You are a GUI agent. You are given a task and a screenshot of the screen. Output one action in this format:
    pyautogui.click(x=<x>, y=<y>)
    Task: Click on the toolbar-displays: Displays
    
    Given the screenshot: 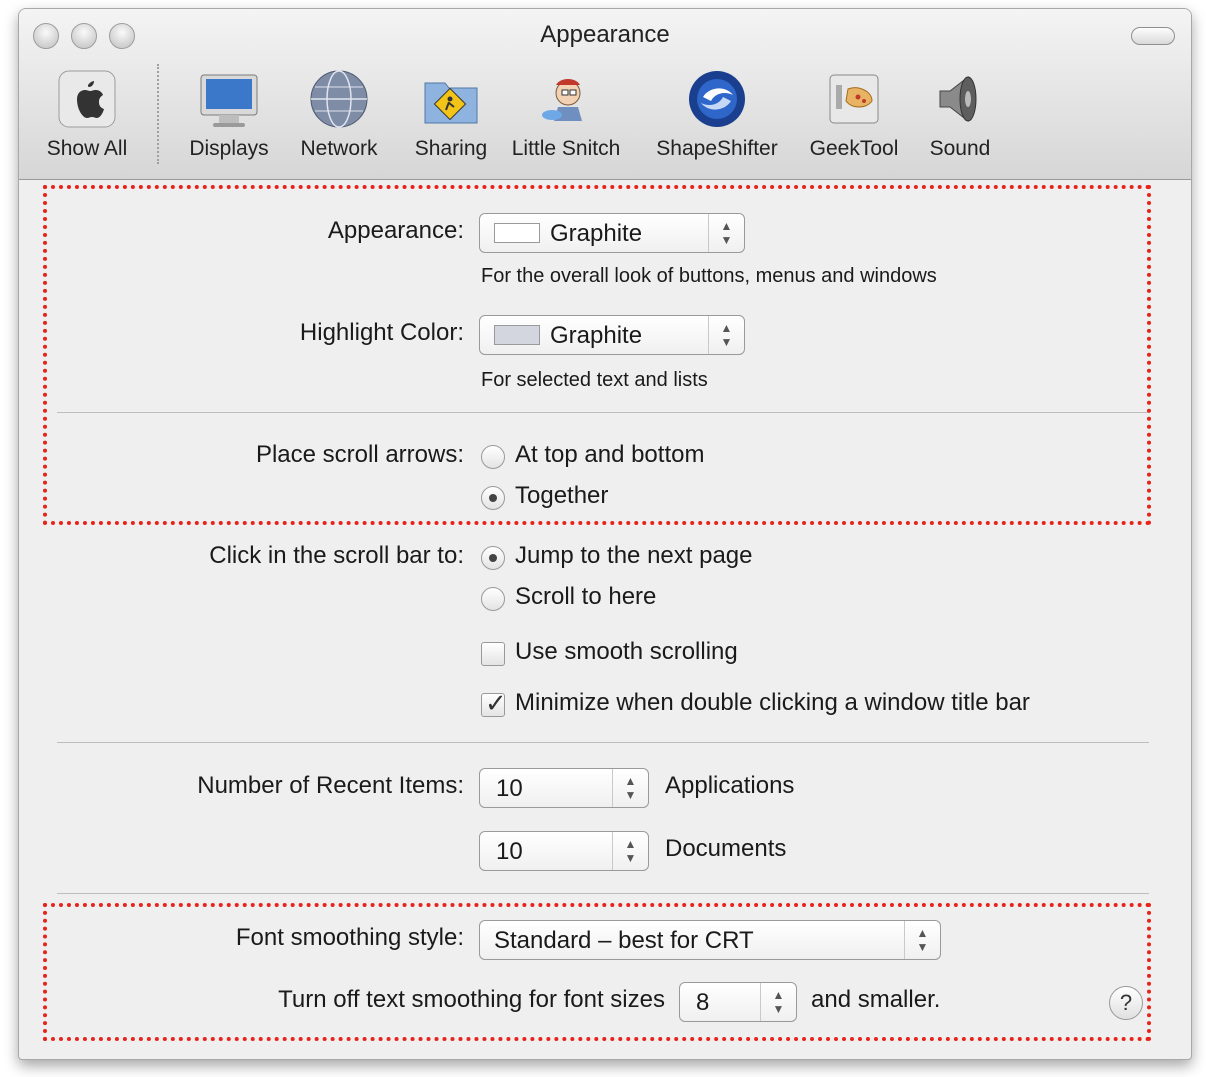 What is the action you would take?
    pyautogui.click(x=229, y=114)
    